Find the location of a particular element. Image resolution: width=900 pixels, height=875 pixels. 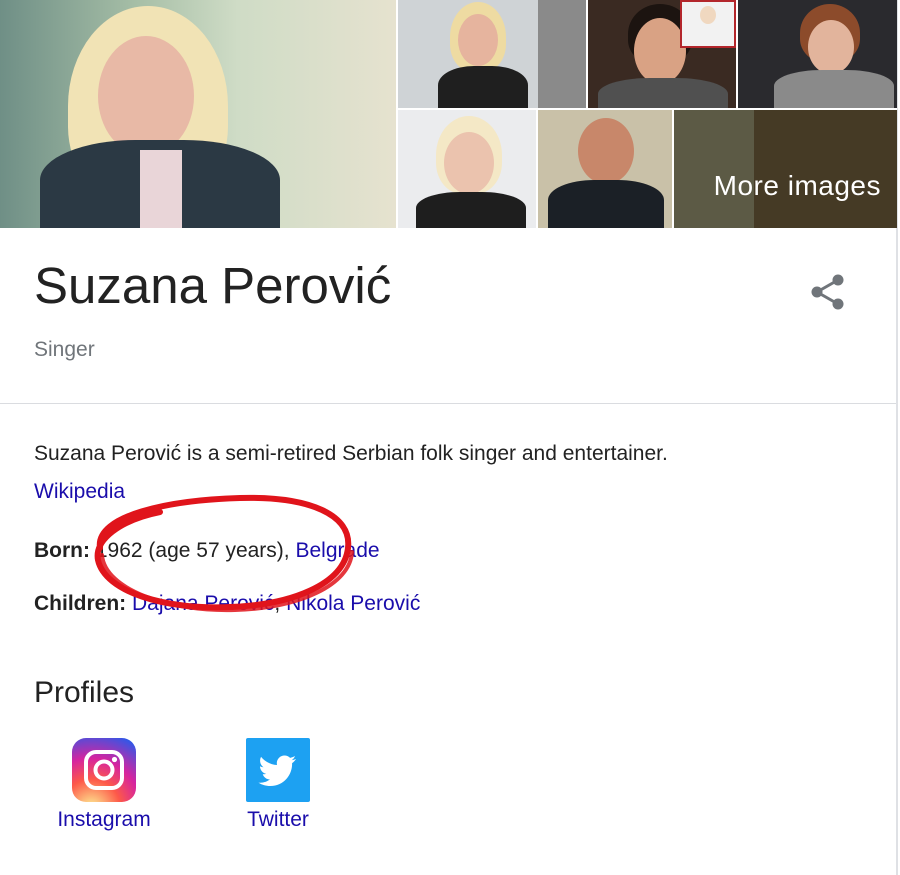

more-images-tile: More images is located at coordinates (785, 169).